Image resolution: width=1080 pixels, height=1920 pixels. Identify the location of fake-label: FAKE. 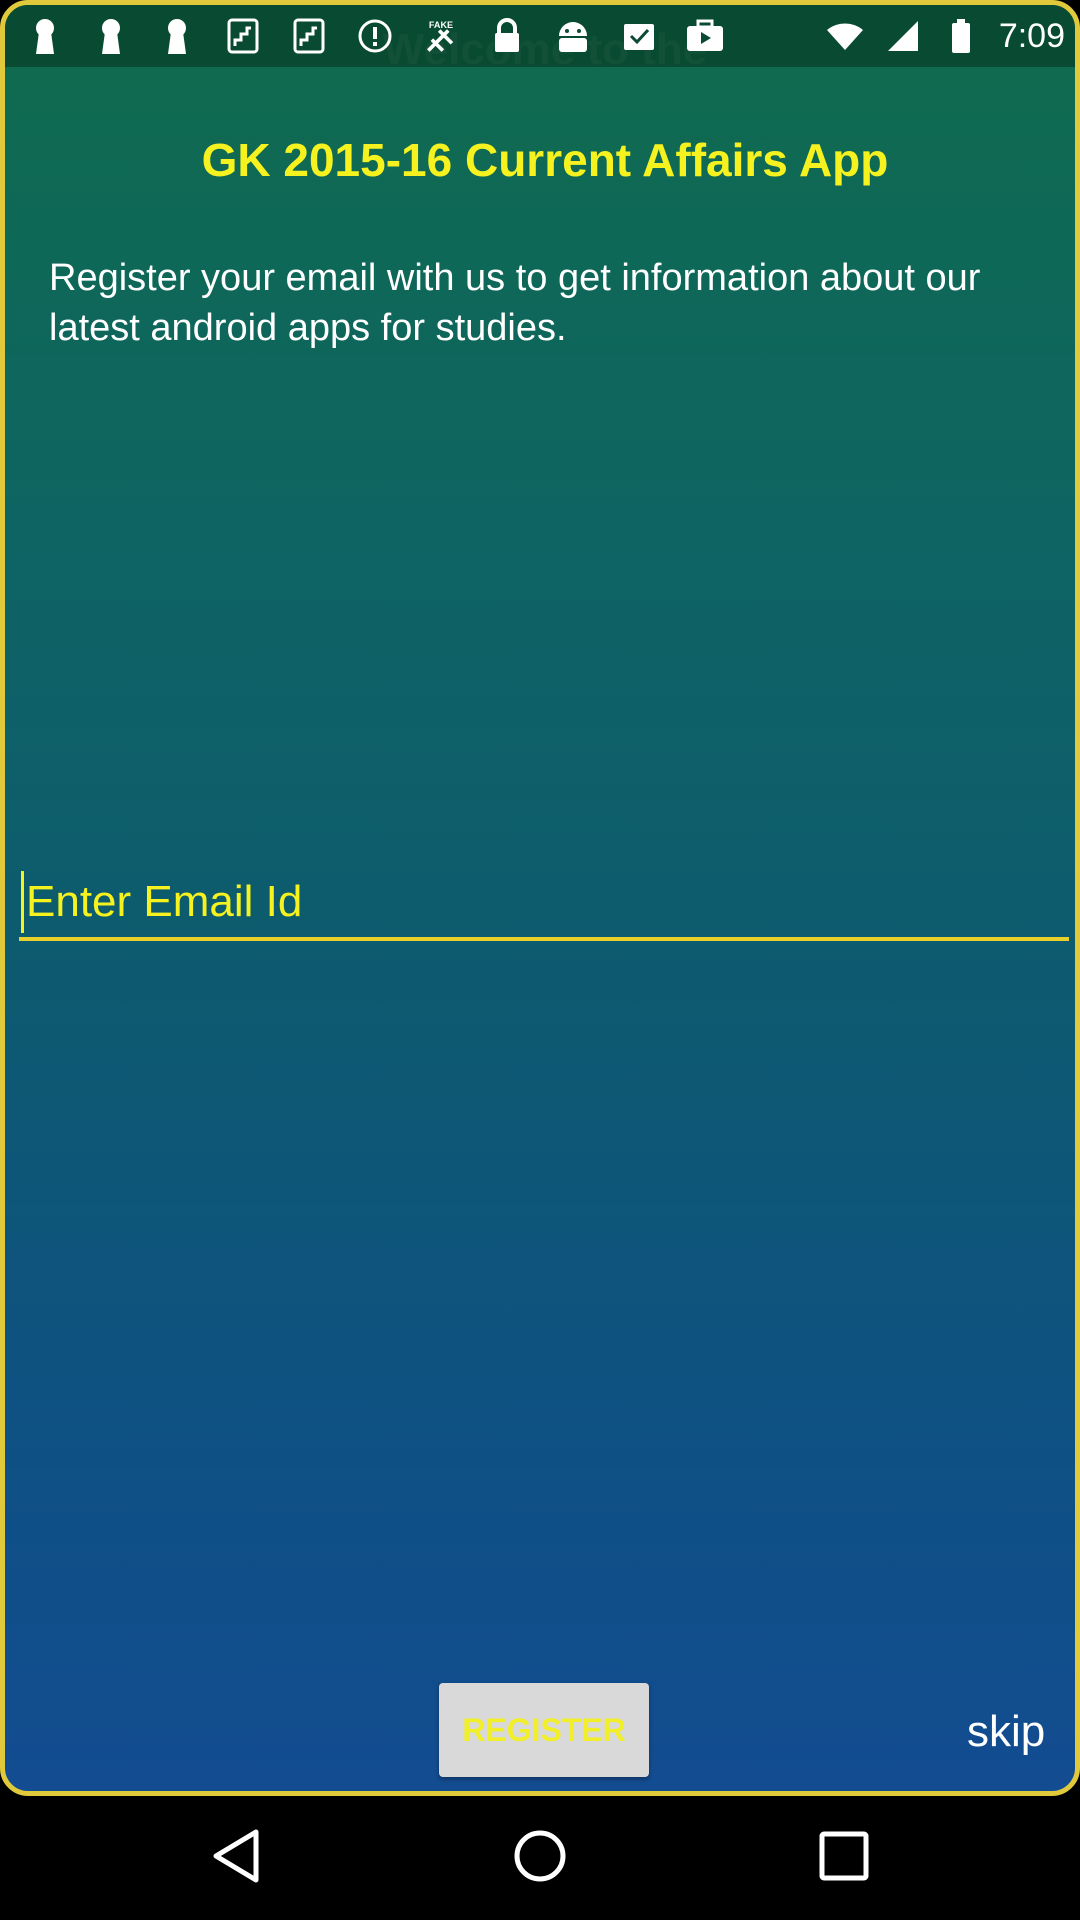
(441, 25).